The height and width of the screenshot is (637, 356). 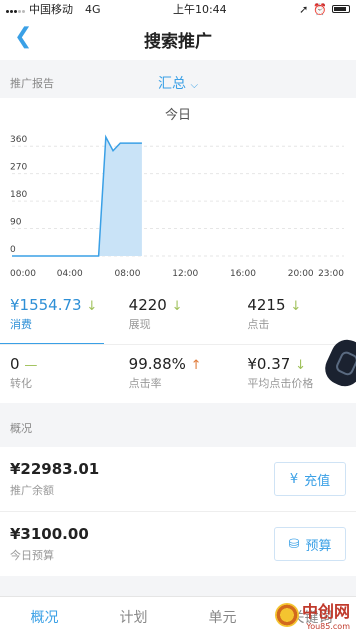 I want to click on x-tick-label: 00:00, so click(x=23, y=274).